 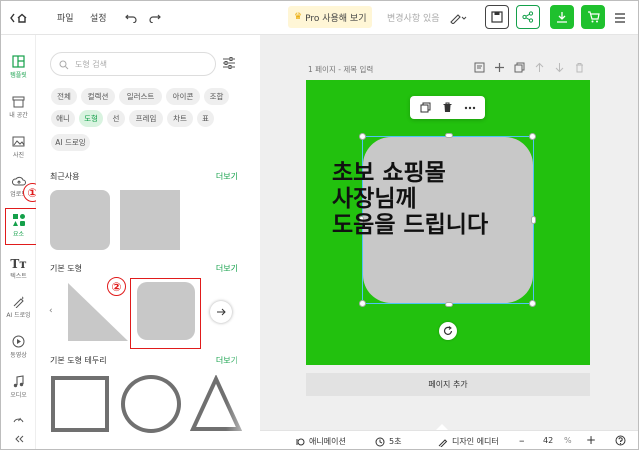 I want to click on copy-icon, so click(x=425, y=107).